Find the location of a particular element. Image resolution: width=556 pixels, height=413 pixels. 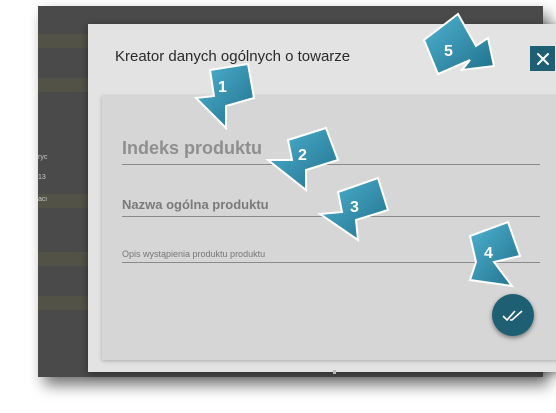

divider is located at coordinates (334, 372).